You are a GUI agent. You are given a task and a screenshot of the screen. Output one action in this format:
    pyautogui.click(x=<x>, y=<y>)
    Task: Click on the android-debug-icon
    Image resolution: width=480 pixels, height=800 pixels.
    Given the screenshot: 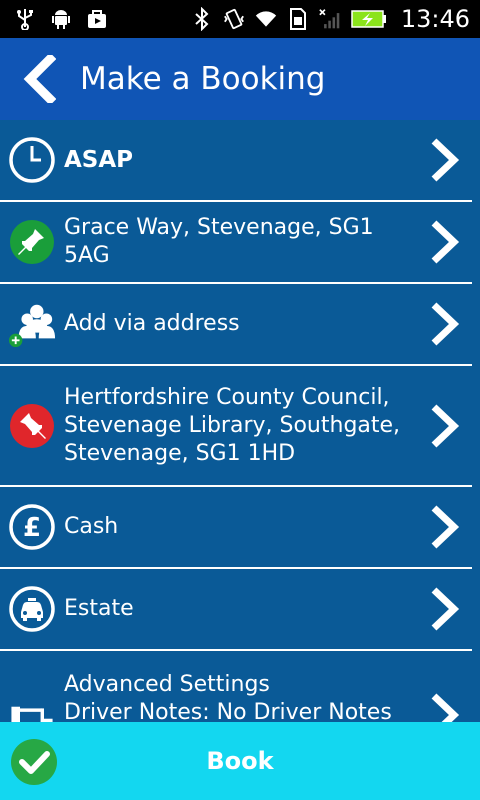 What is the action you would take?
    pyautogui.click(x=61, y=19)
    